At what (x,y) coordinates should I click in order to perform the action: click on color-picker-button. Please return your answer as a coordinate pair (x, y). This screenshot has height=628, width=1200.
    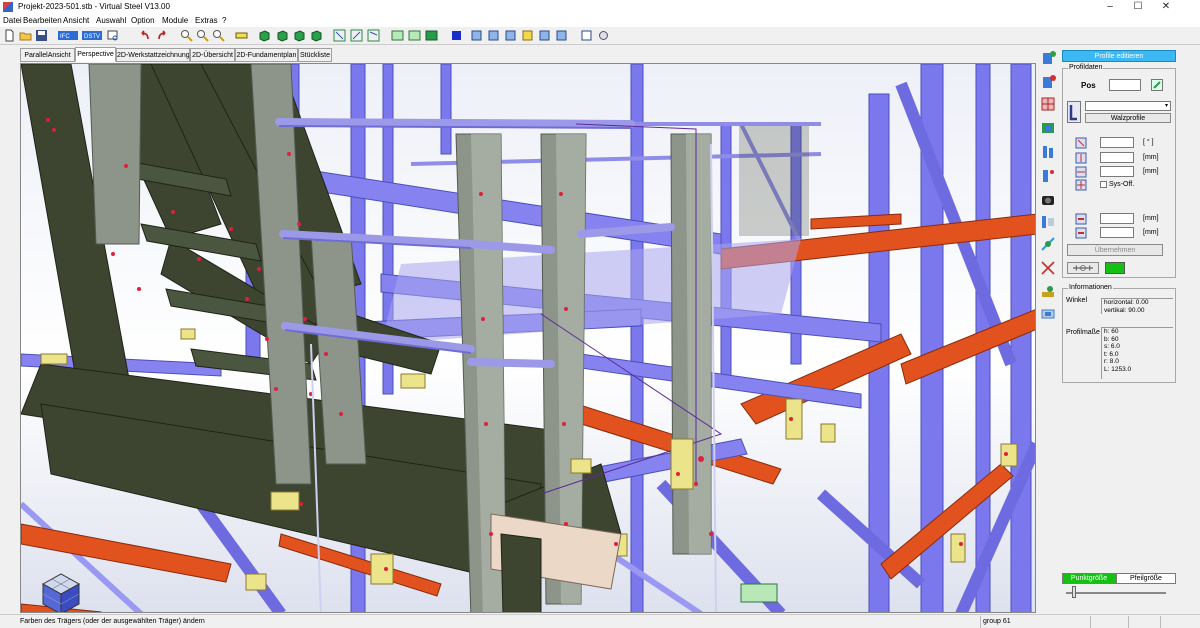
    Looking at the image, I should click on (1083, 268).